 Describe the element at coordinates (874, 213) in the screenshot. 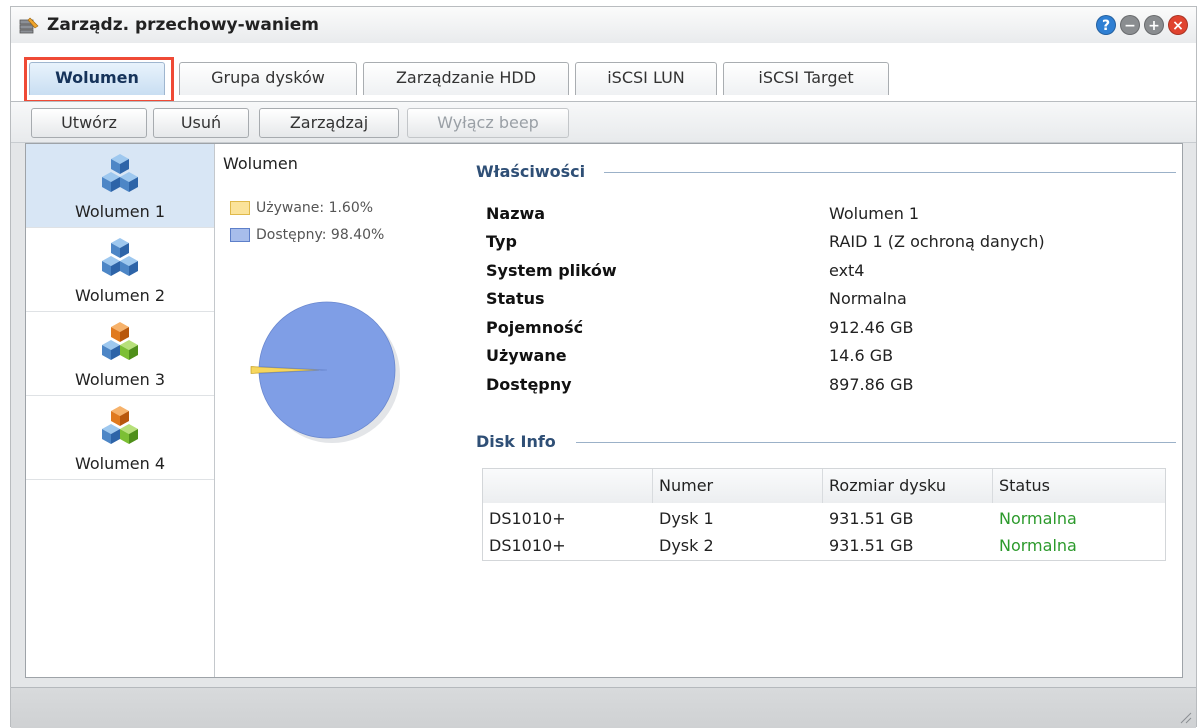

I see `prop-val-nazwa: Wolumen 1` at that location.